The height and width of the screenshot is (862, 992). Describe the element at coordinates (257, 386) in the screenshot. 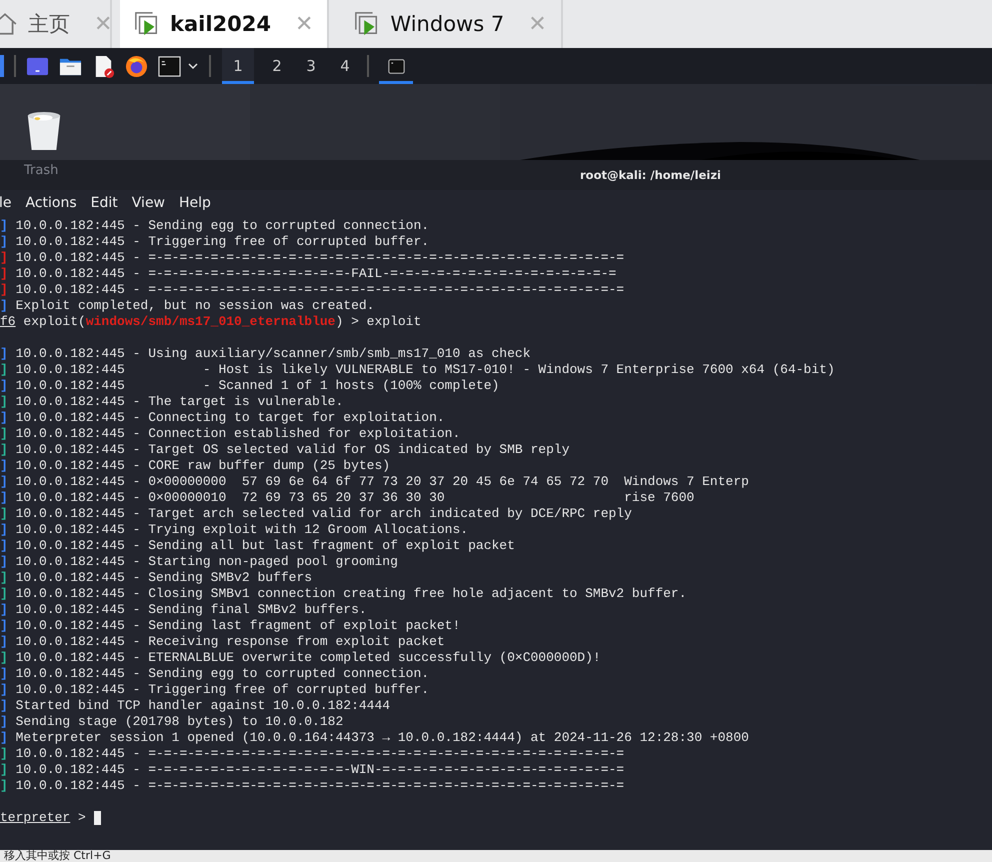

I see `log-line: 10.0.0.182:445 - Scanned 1 of 1 hosts (100% complete)` at that location.